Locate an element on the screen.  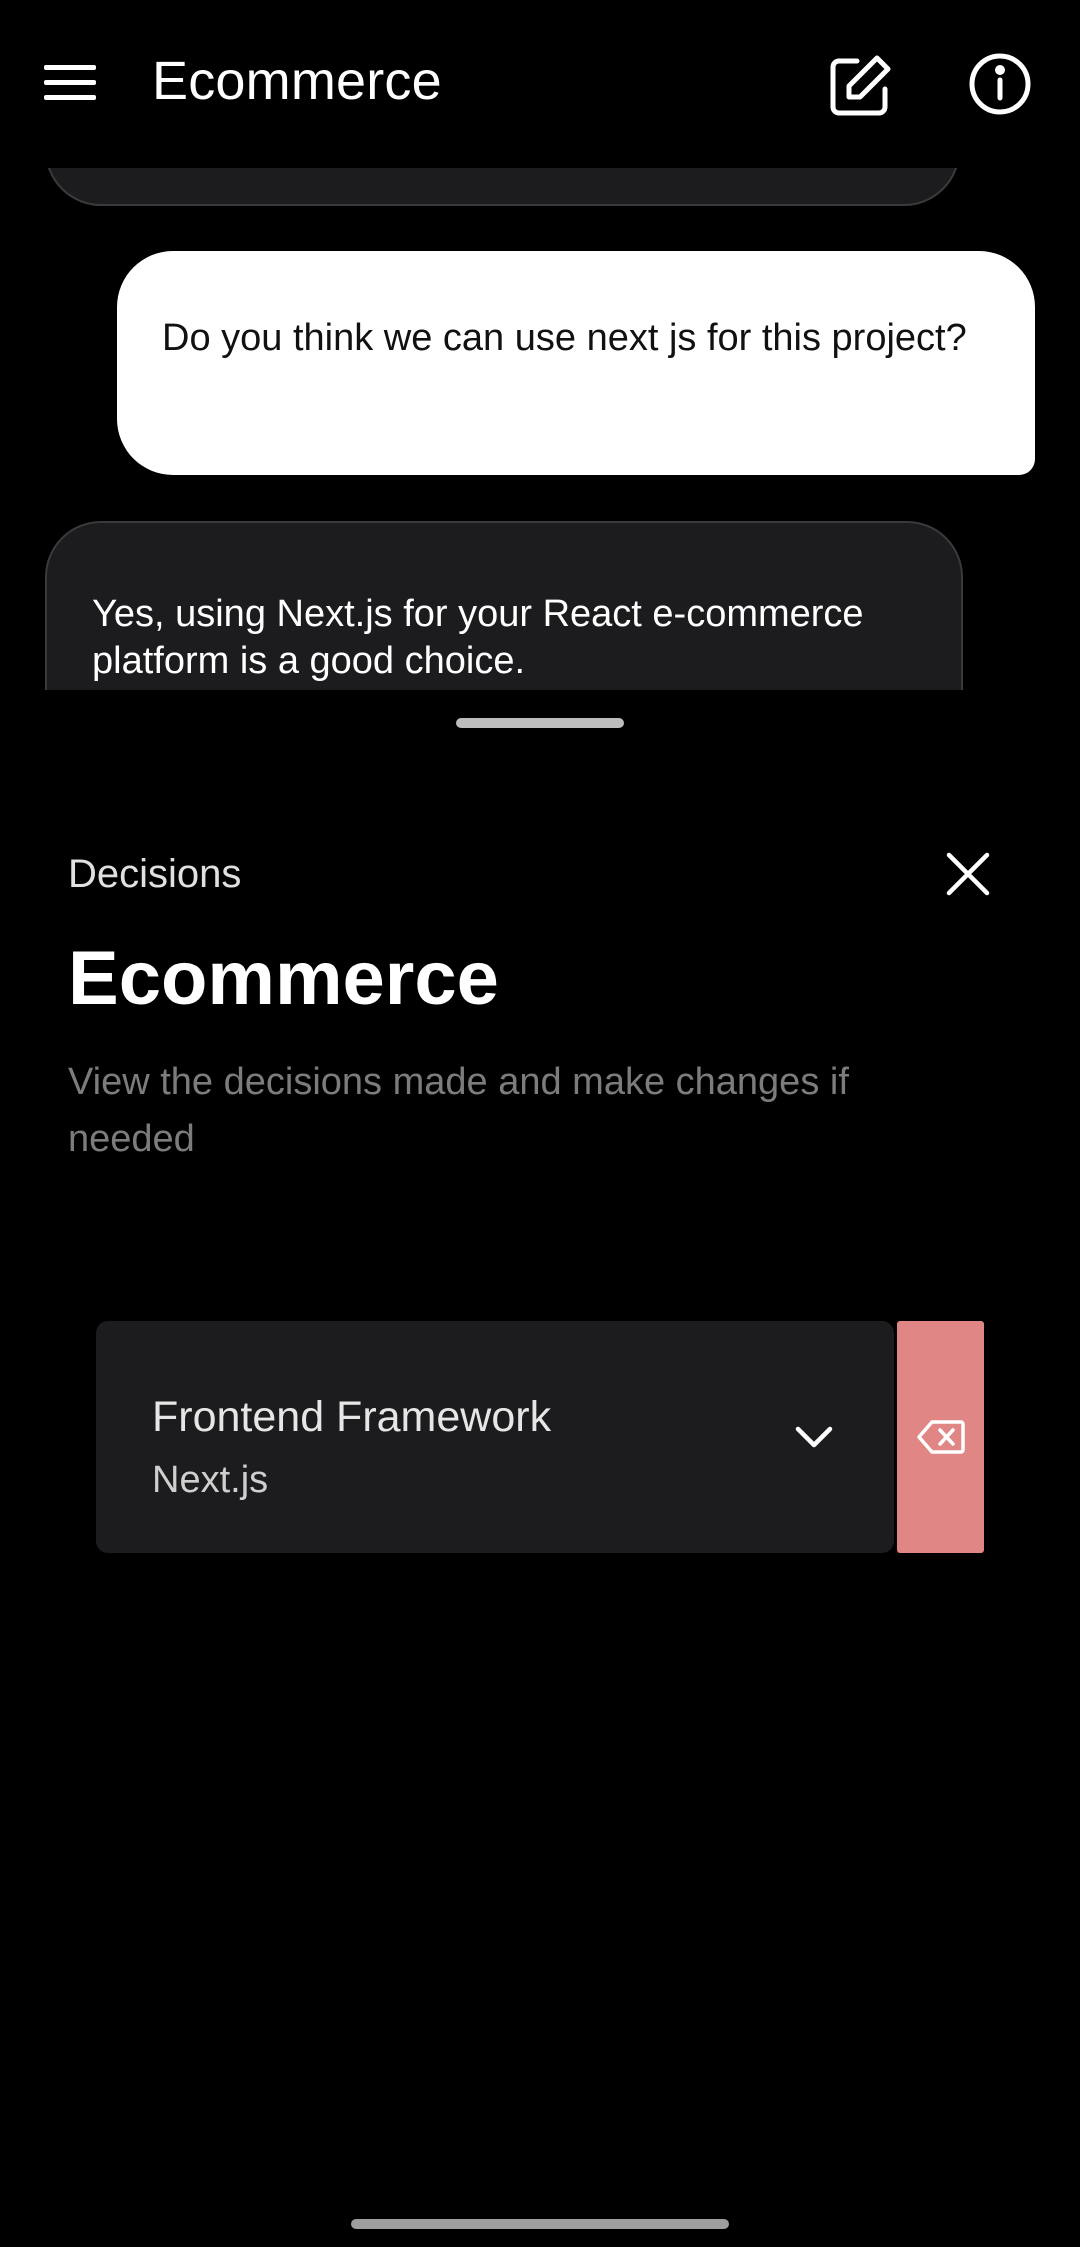
sheet-drag-handle is located at coordinates (540, 723).